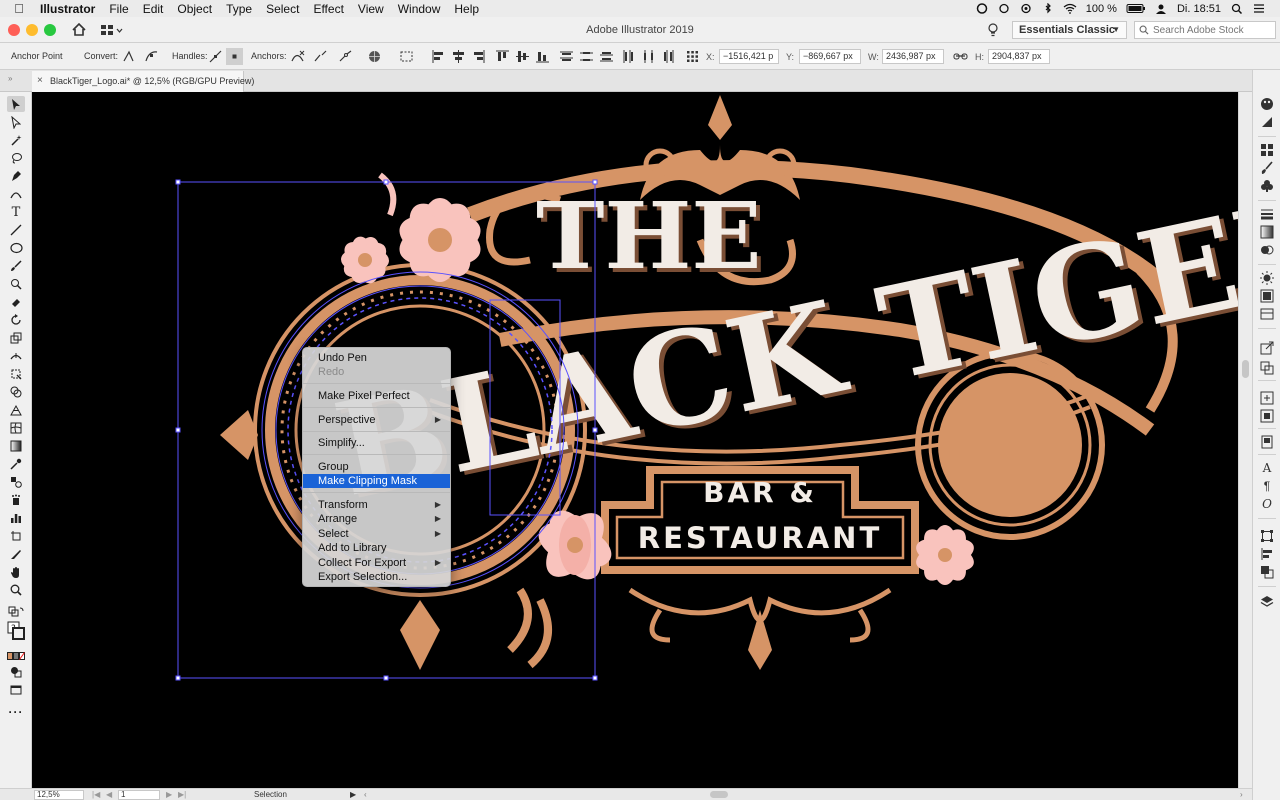  I want to click on adobe-stock-search-input, so click(1205, 30).